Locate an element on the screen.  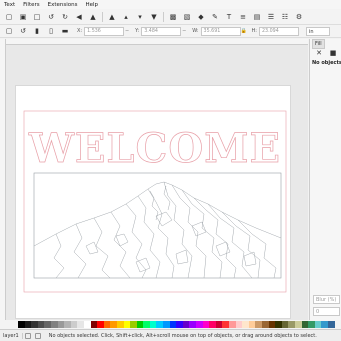
select-all-layers-icon: ▣ is located at coordinates (23, 16).